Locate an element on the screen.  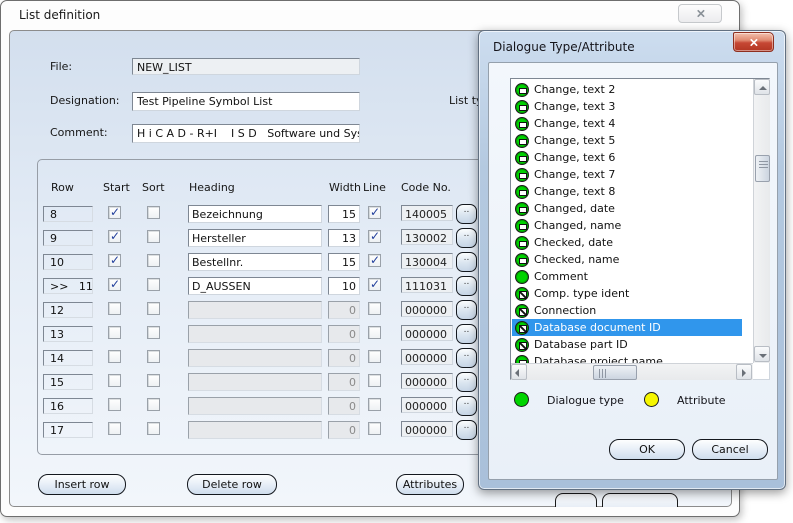
list-item: Change, text 6 is located at coordinates (627, 157).